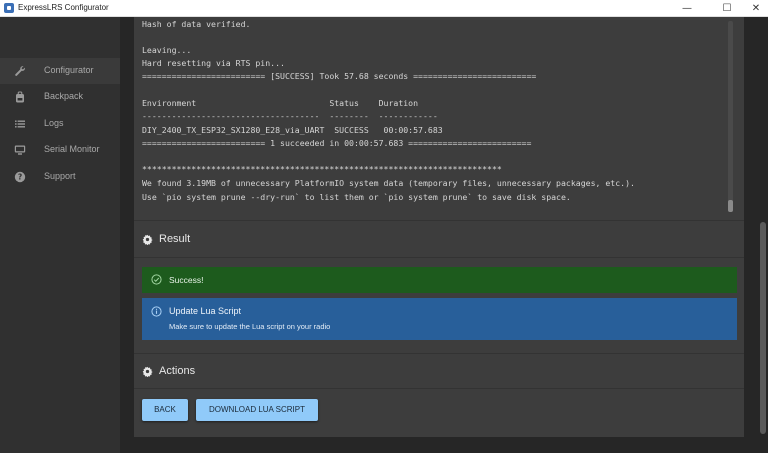 This screenshot has width=768, height=453. I want to click on actions-heading: Actions, so click(168, 371).